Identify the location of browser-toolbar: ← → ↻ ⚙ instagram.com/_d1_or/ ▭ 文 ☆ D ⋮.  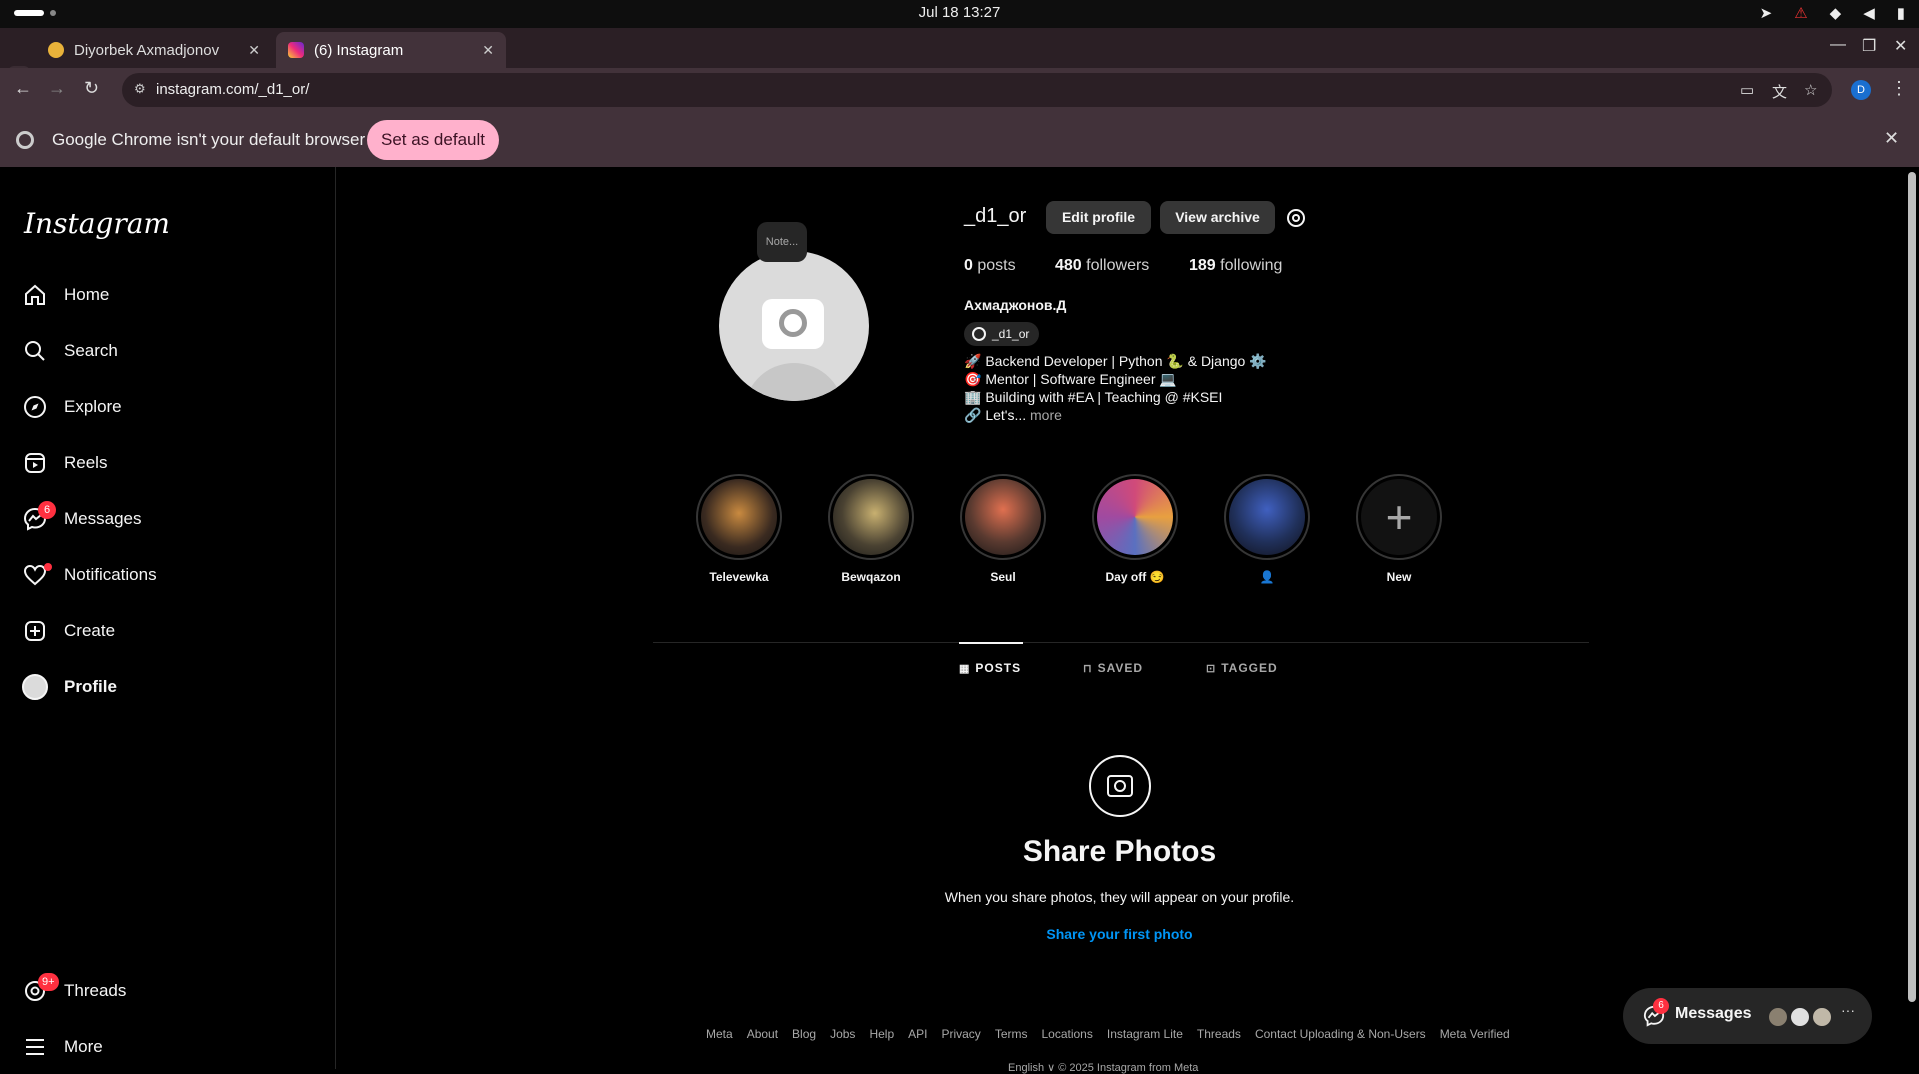
(959, 90).